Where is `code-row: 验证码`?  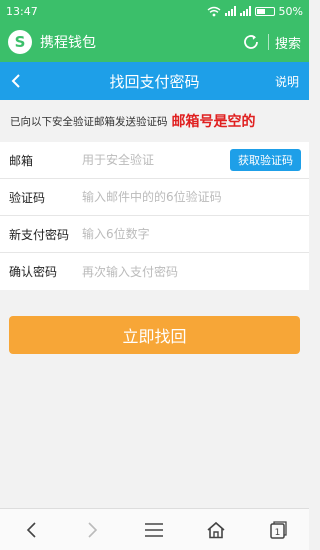 code-row: 验证码 is located at coordinates (154, 197).